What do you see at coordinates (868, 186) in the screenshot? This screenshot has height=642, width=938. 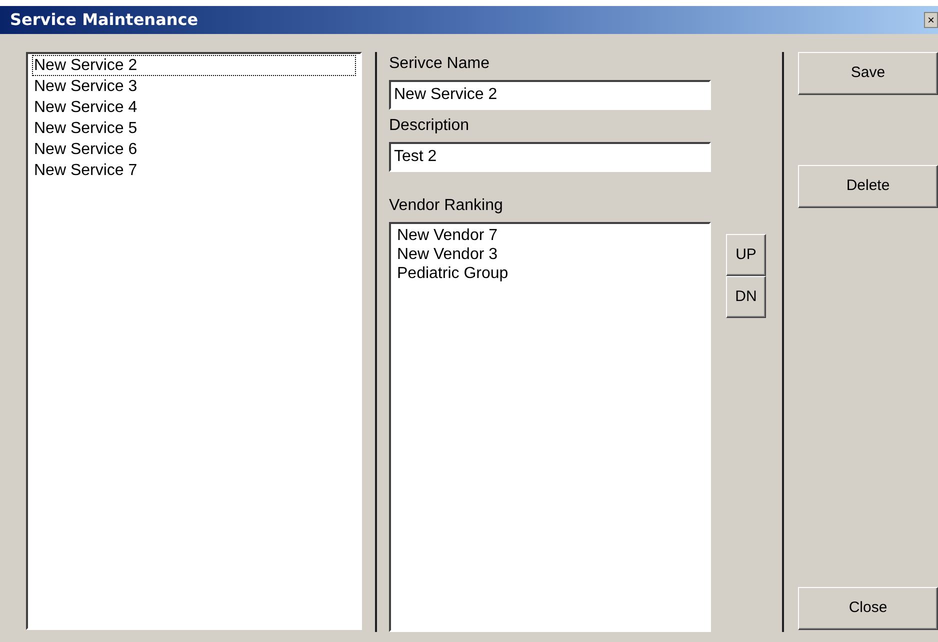 I see `delete-button: Delete` at bounding box center [868, 186].